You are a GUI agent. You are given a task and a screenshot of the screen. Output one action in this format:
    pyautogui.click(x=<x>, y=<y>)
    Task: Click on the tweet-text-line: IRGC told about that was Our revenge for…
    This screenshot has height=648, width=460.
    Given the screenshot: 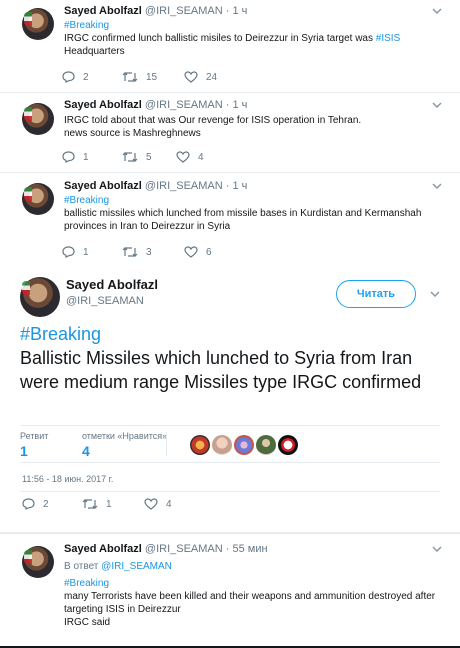 What is the action you would take?
    pyautogui.click(x=213, y=120)
    